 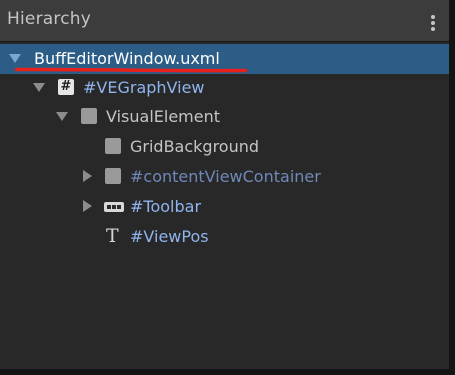 I want to click on tree-item-gridbackground: GridBackground, so click(x=224, y=147).